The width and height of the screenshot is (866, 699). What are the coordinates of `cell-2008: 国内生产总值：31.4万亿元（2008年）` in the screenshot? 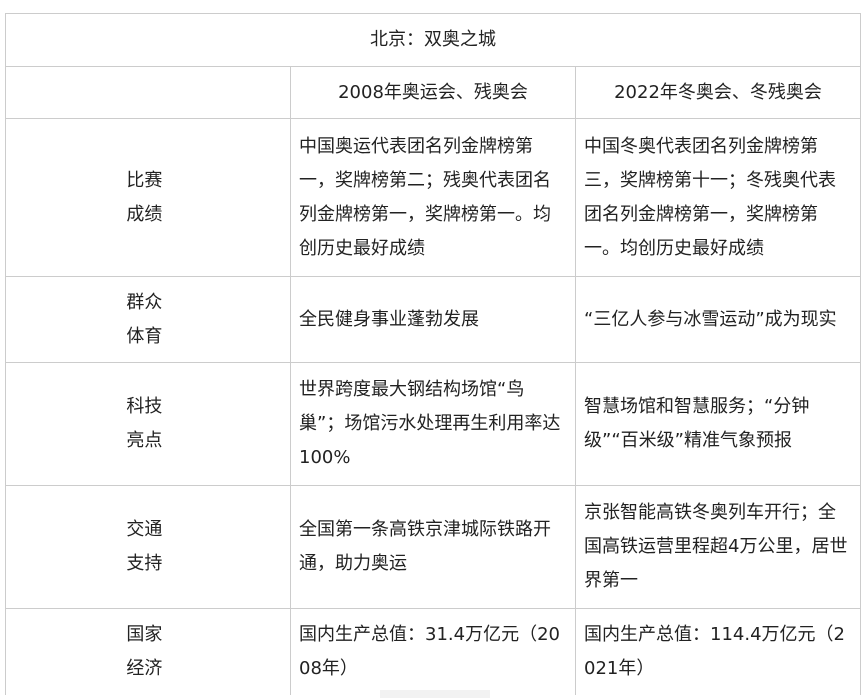 It's located at (433, 651).